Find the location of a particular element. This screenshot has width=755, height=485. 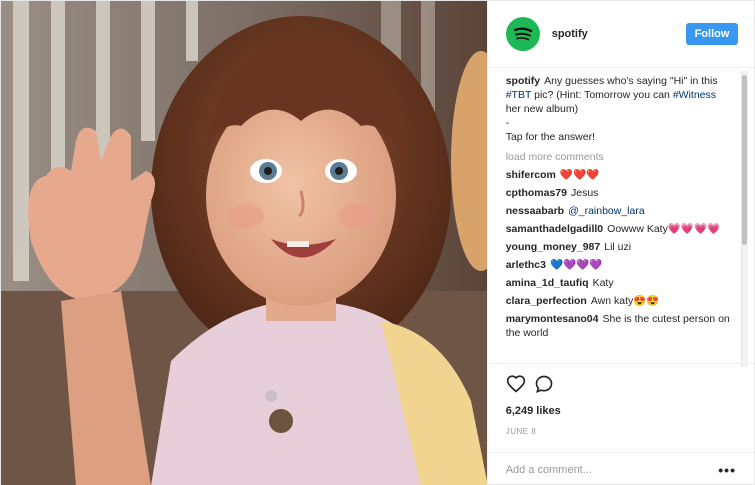

comment-icon is located at coordinates (544, 385).